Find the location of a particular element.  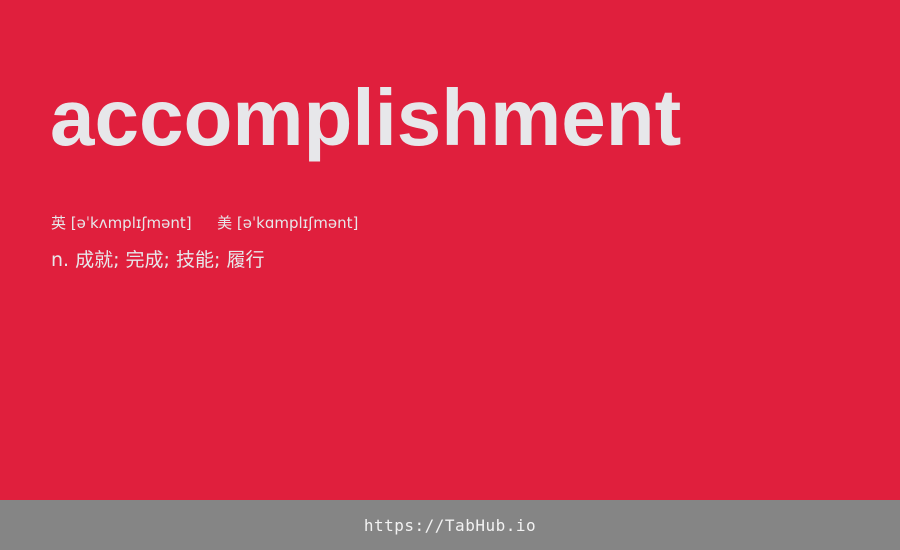

tabhub-link: https://TabHub.io is located at coordinates (450, 525).